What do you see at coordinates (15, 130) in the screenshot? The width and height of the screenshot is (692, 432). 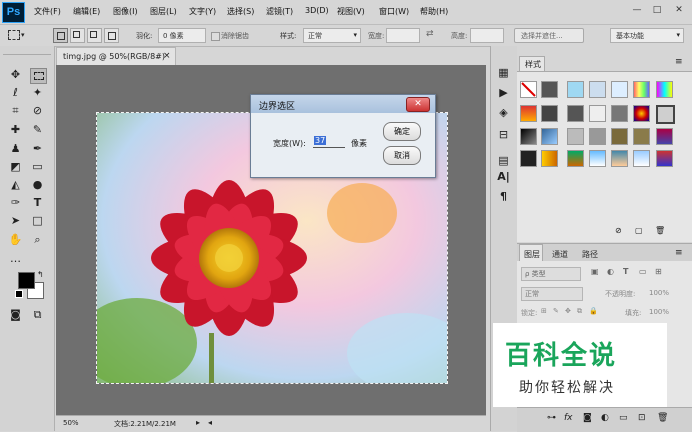 I see `healing-brush-icon: ✚` at bounding box center [15, 130].